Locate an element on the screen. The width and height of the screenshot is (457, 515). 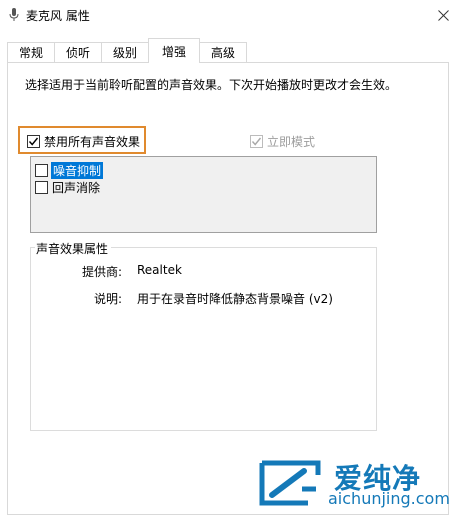
close-button is located at coordinates (443, 15).